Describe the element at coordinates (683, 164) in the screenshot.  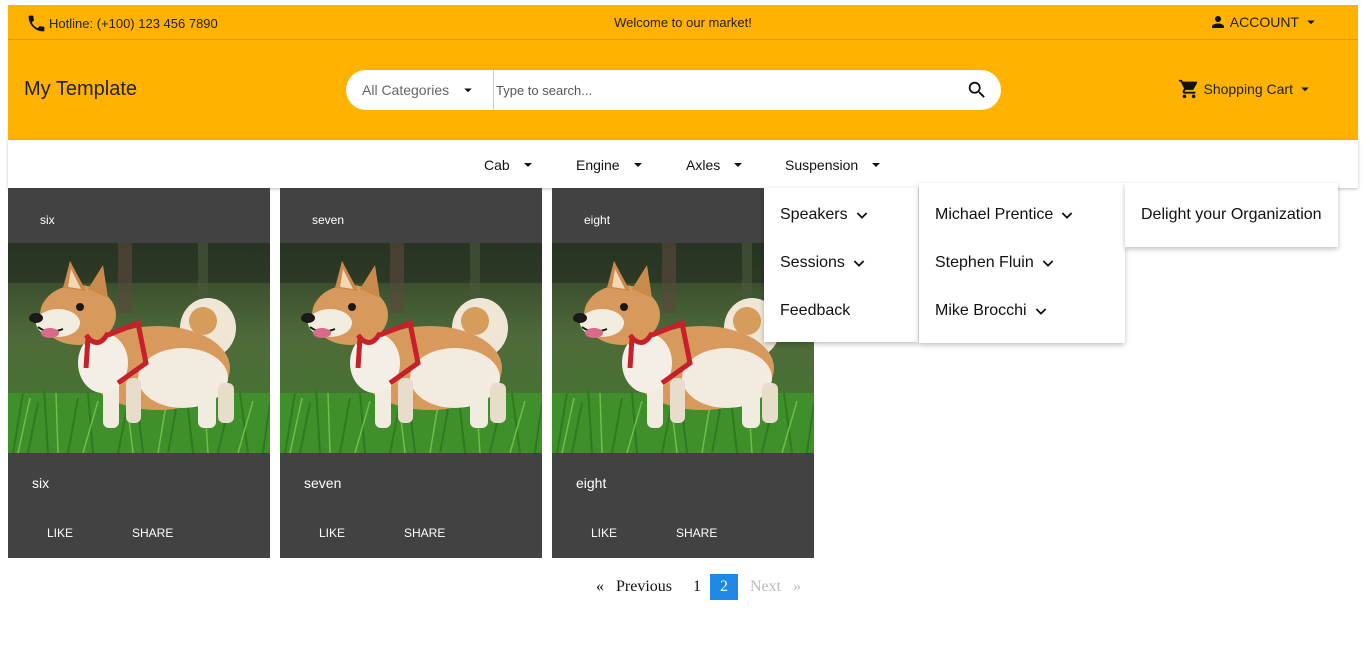
I see `main-nav: Cab Engine Axles Suspension` at that location.